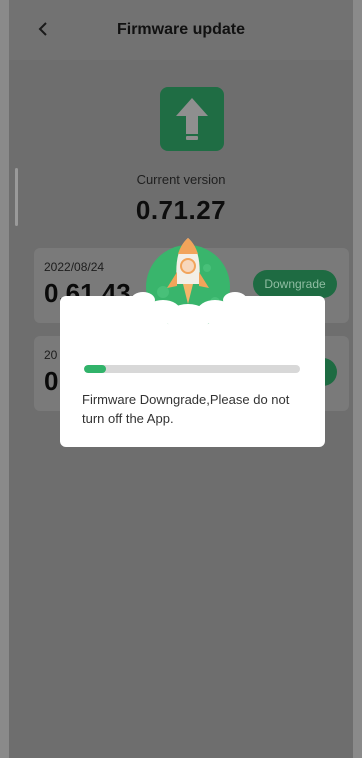  Describe the element at coordinates (95, 369) in the screenshot. I see `progress-fill` at that location.